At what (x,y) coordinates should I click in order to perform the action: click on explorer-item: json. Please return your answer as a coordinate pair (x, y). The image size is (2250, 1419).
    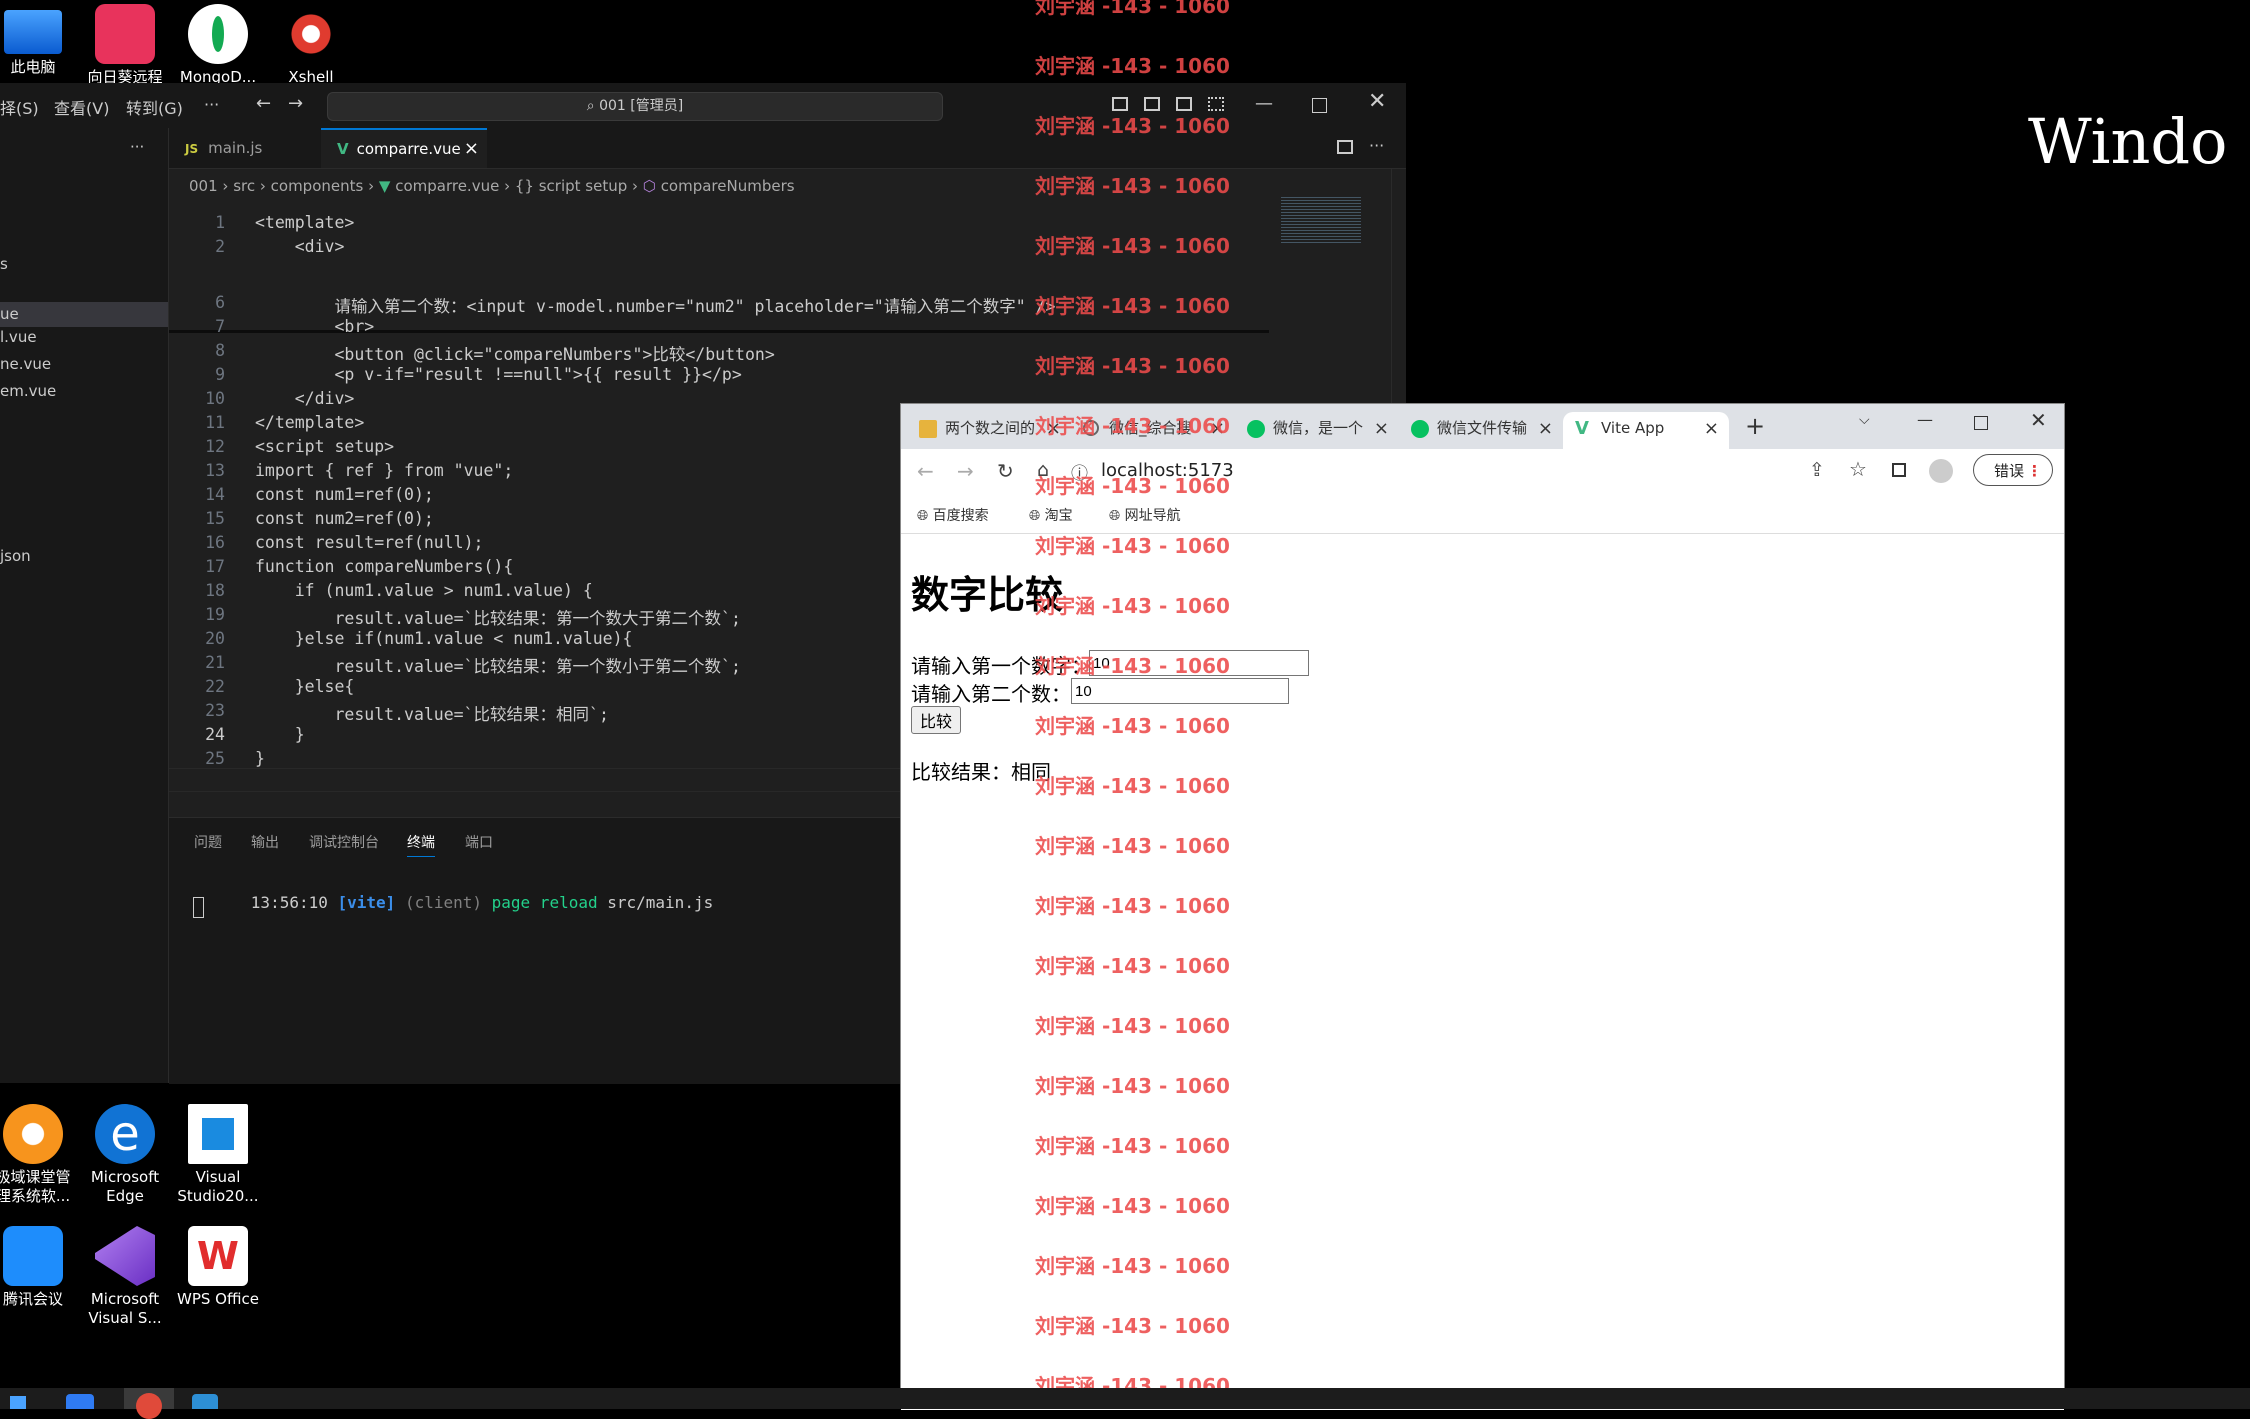
    Looking at the image, I should click on (15, 556).